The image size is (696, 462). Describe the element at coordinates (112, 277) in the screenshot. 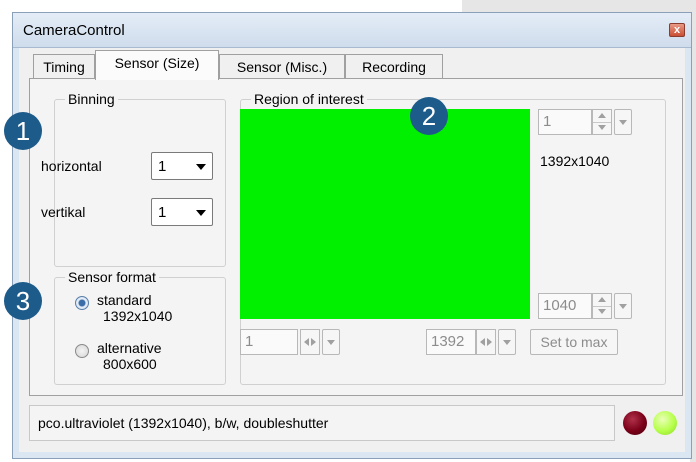

I see `sensor-format-title: Sensor format` at that location.